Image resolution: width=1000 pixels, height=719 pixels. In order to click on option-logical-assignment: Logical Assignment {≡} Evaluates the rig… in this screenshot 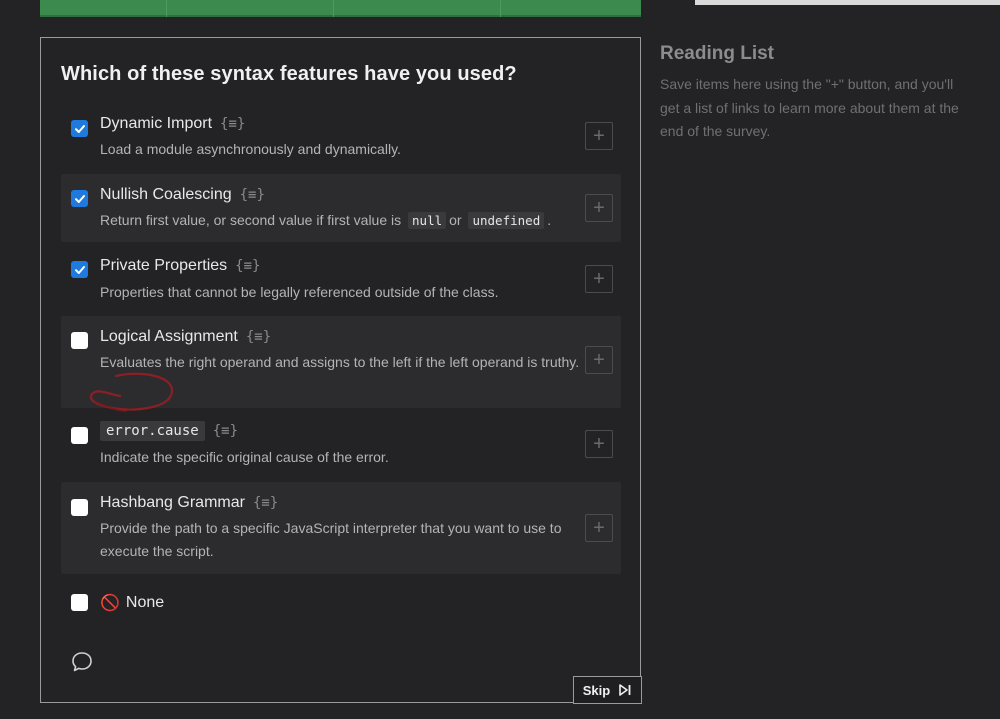, I will do `click(341, 362)`.